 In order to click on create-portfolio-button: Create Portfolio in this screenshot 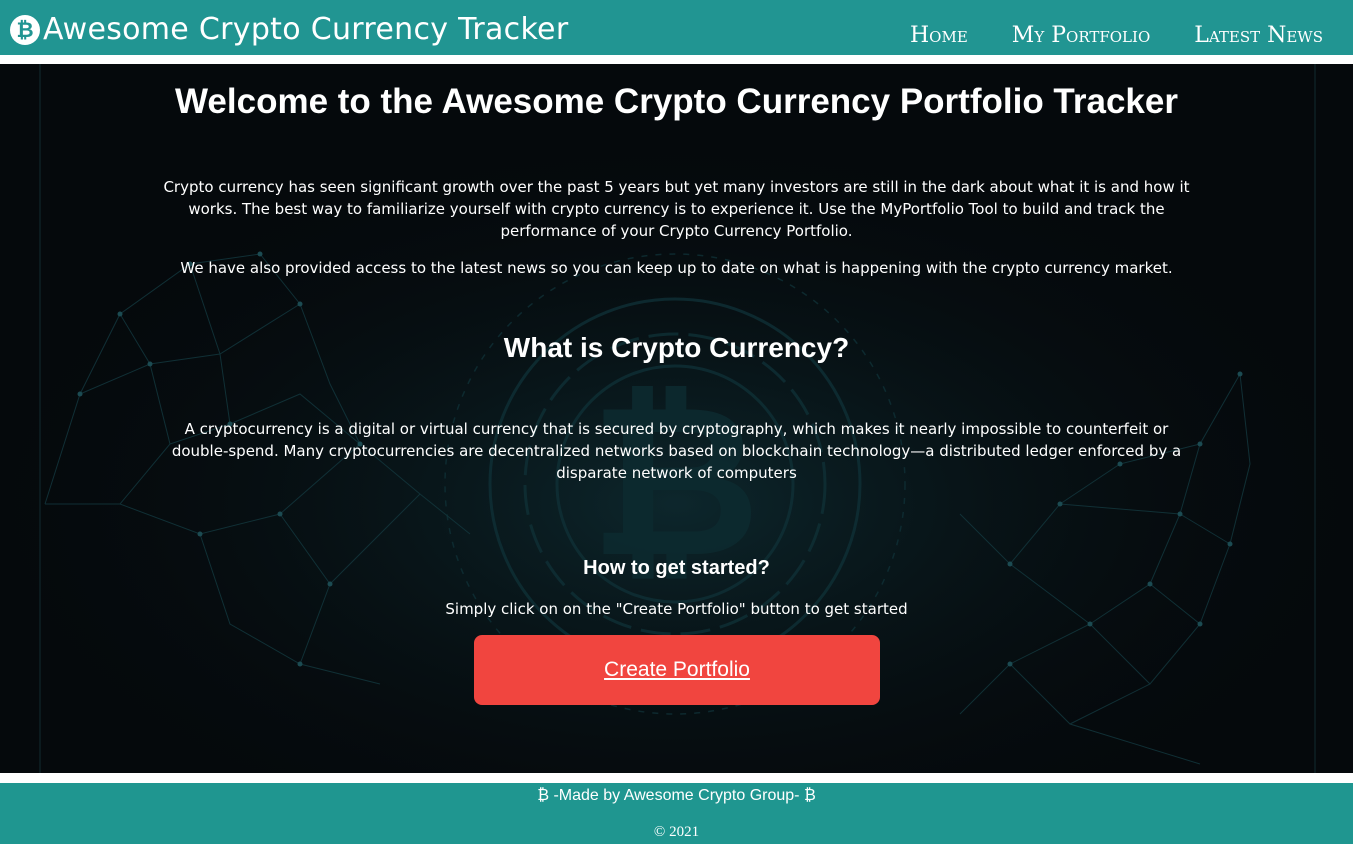, I will do `click(677, 670)`.